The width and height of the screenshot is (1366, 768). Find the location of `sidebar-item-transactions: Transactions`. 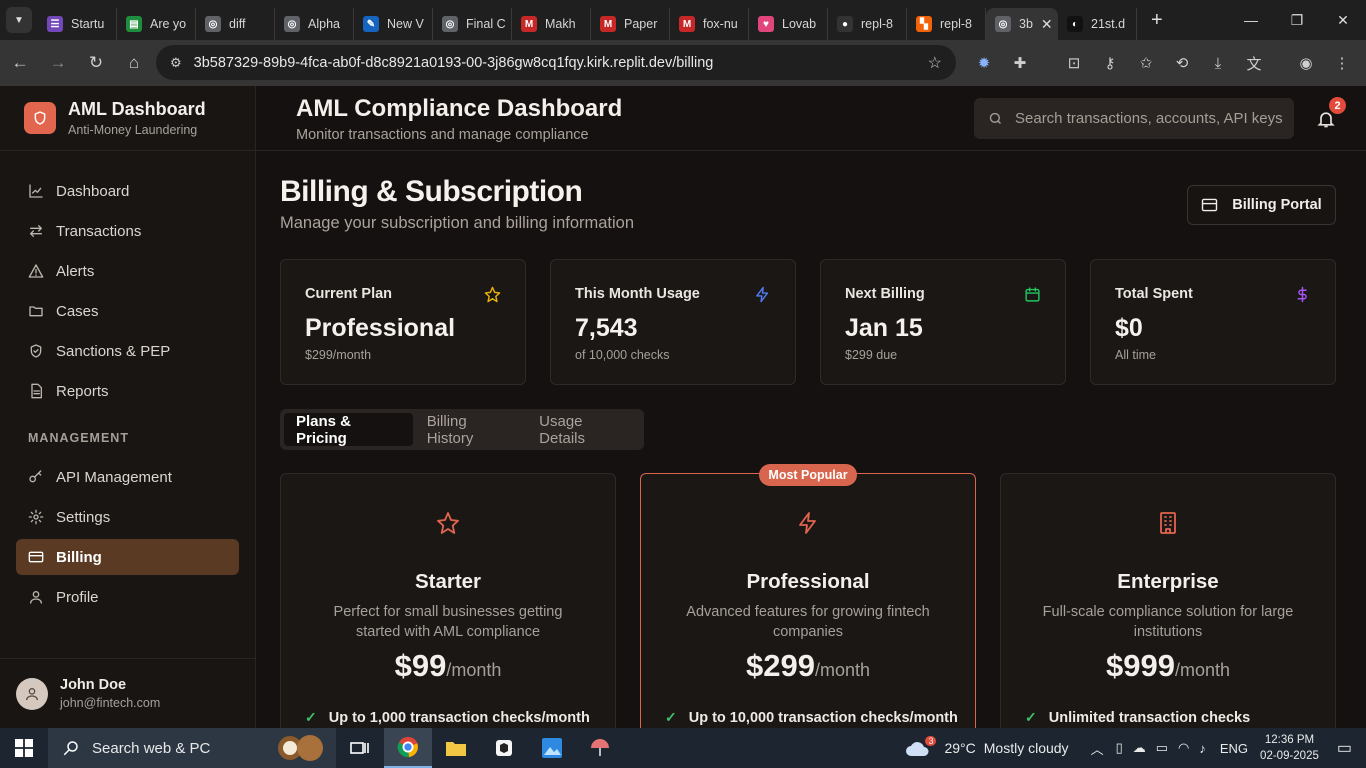

sidebar-item-transactions: Transactions is located at coordinates (127, 231).